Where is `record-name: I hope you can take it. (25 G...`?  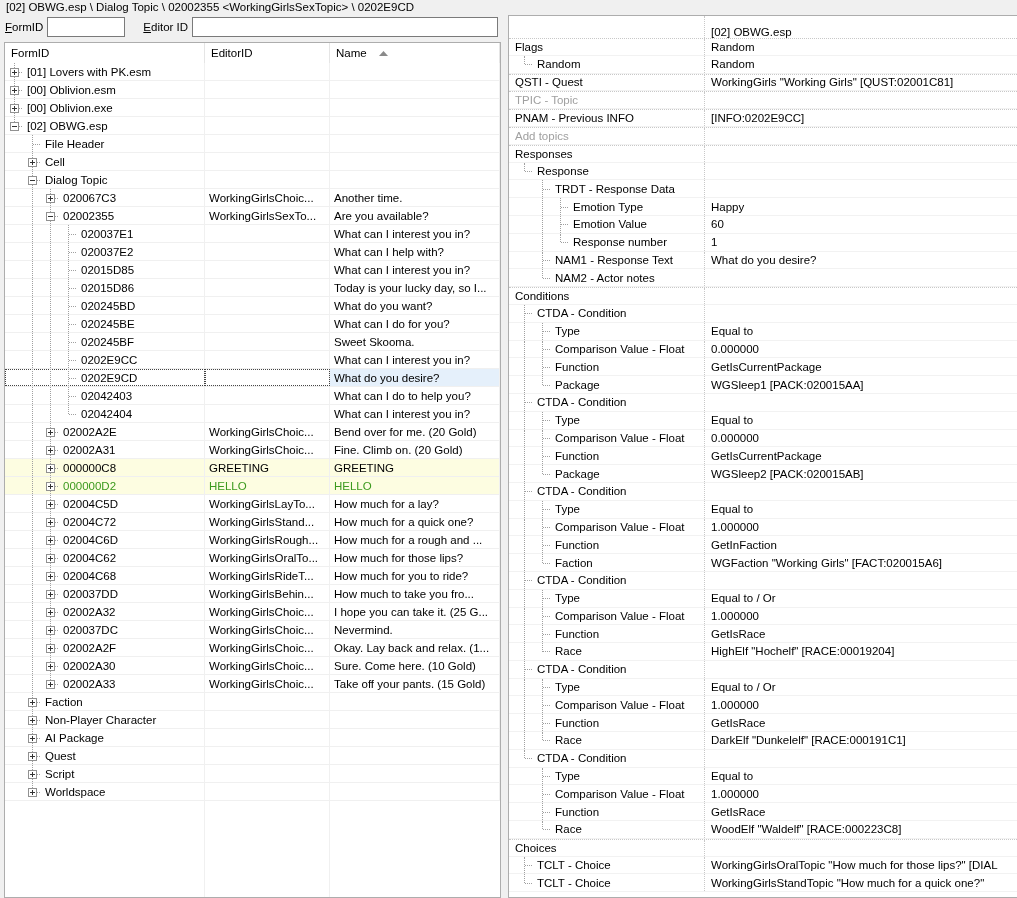
record-name: I hope you can take it. (25 G... is located at coordinates (411, 611).